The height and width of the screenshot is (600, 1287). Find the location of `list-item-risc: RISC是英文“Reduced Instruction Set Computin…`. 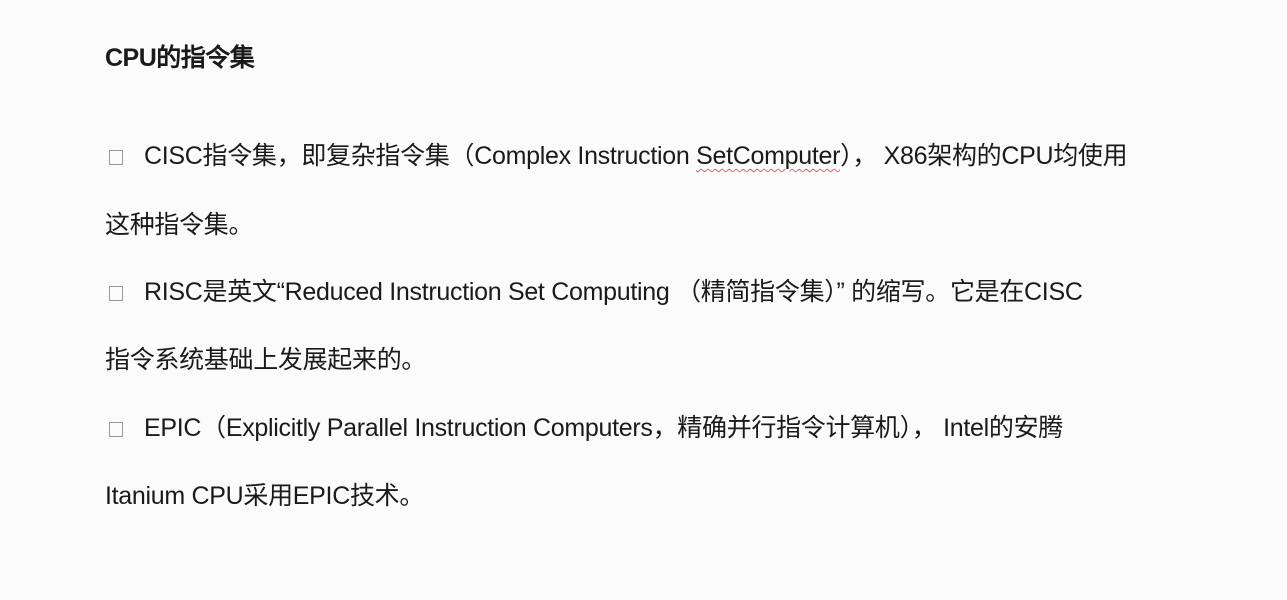

list-item-risc: RISC是英文“Reduced Instruction Set Computin… is located at coordinates (594, 290).